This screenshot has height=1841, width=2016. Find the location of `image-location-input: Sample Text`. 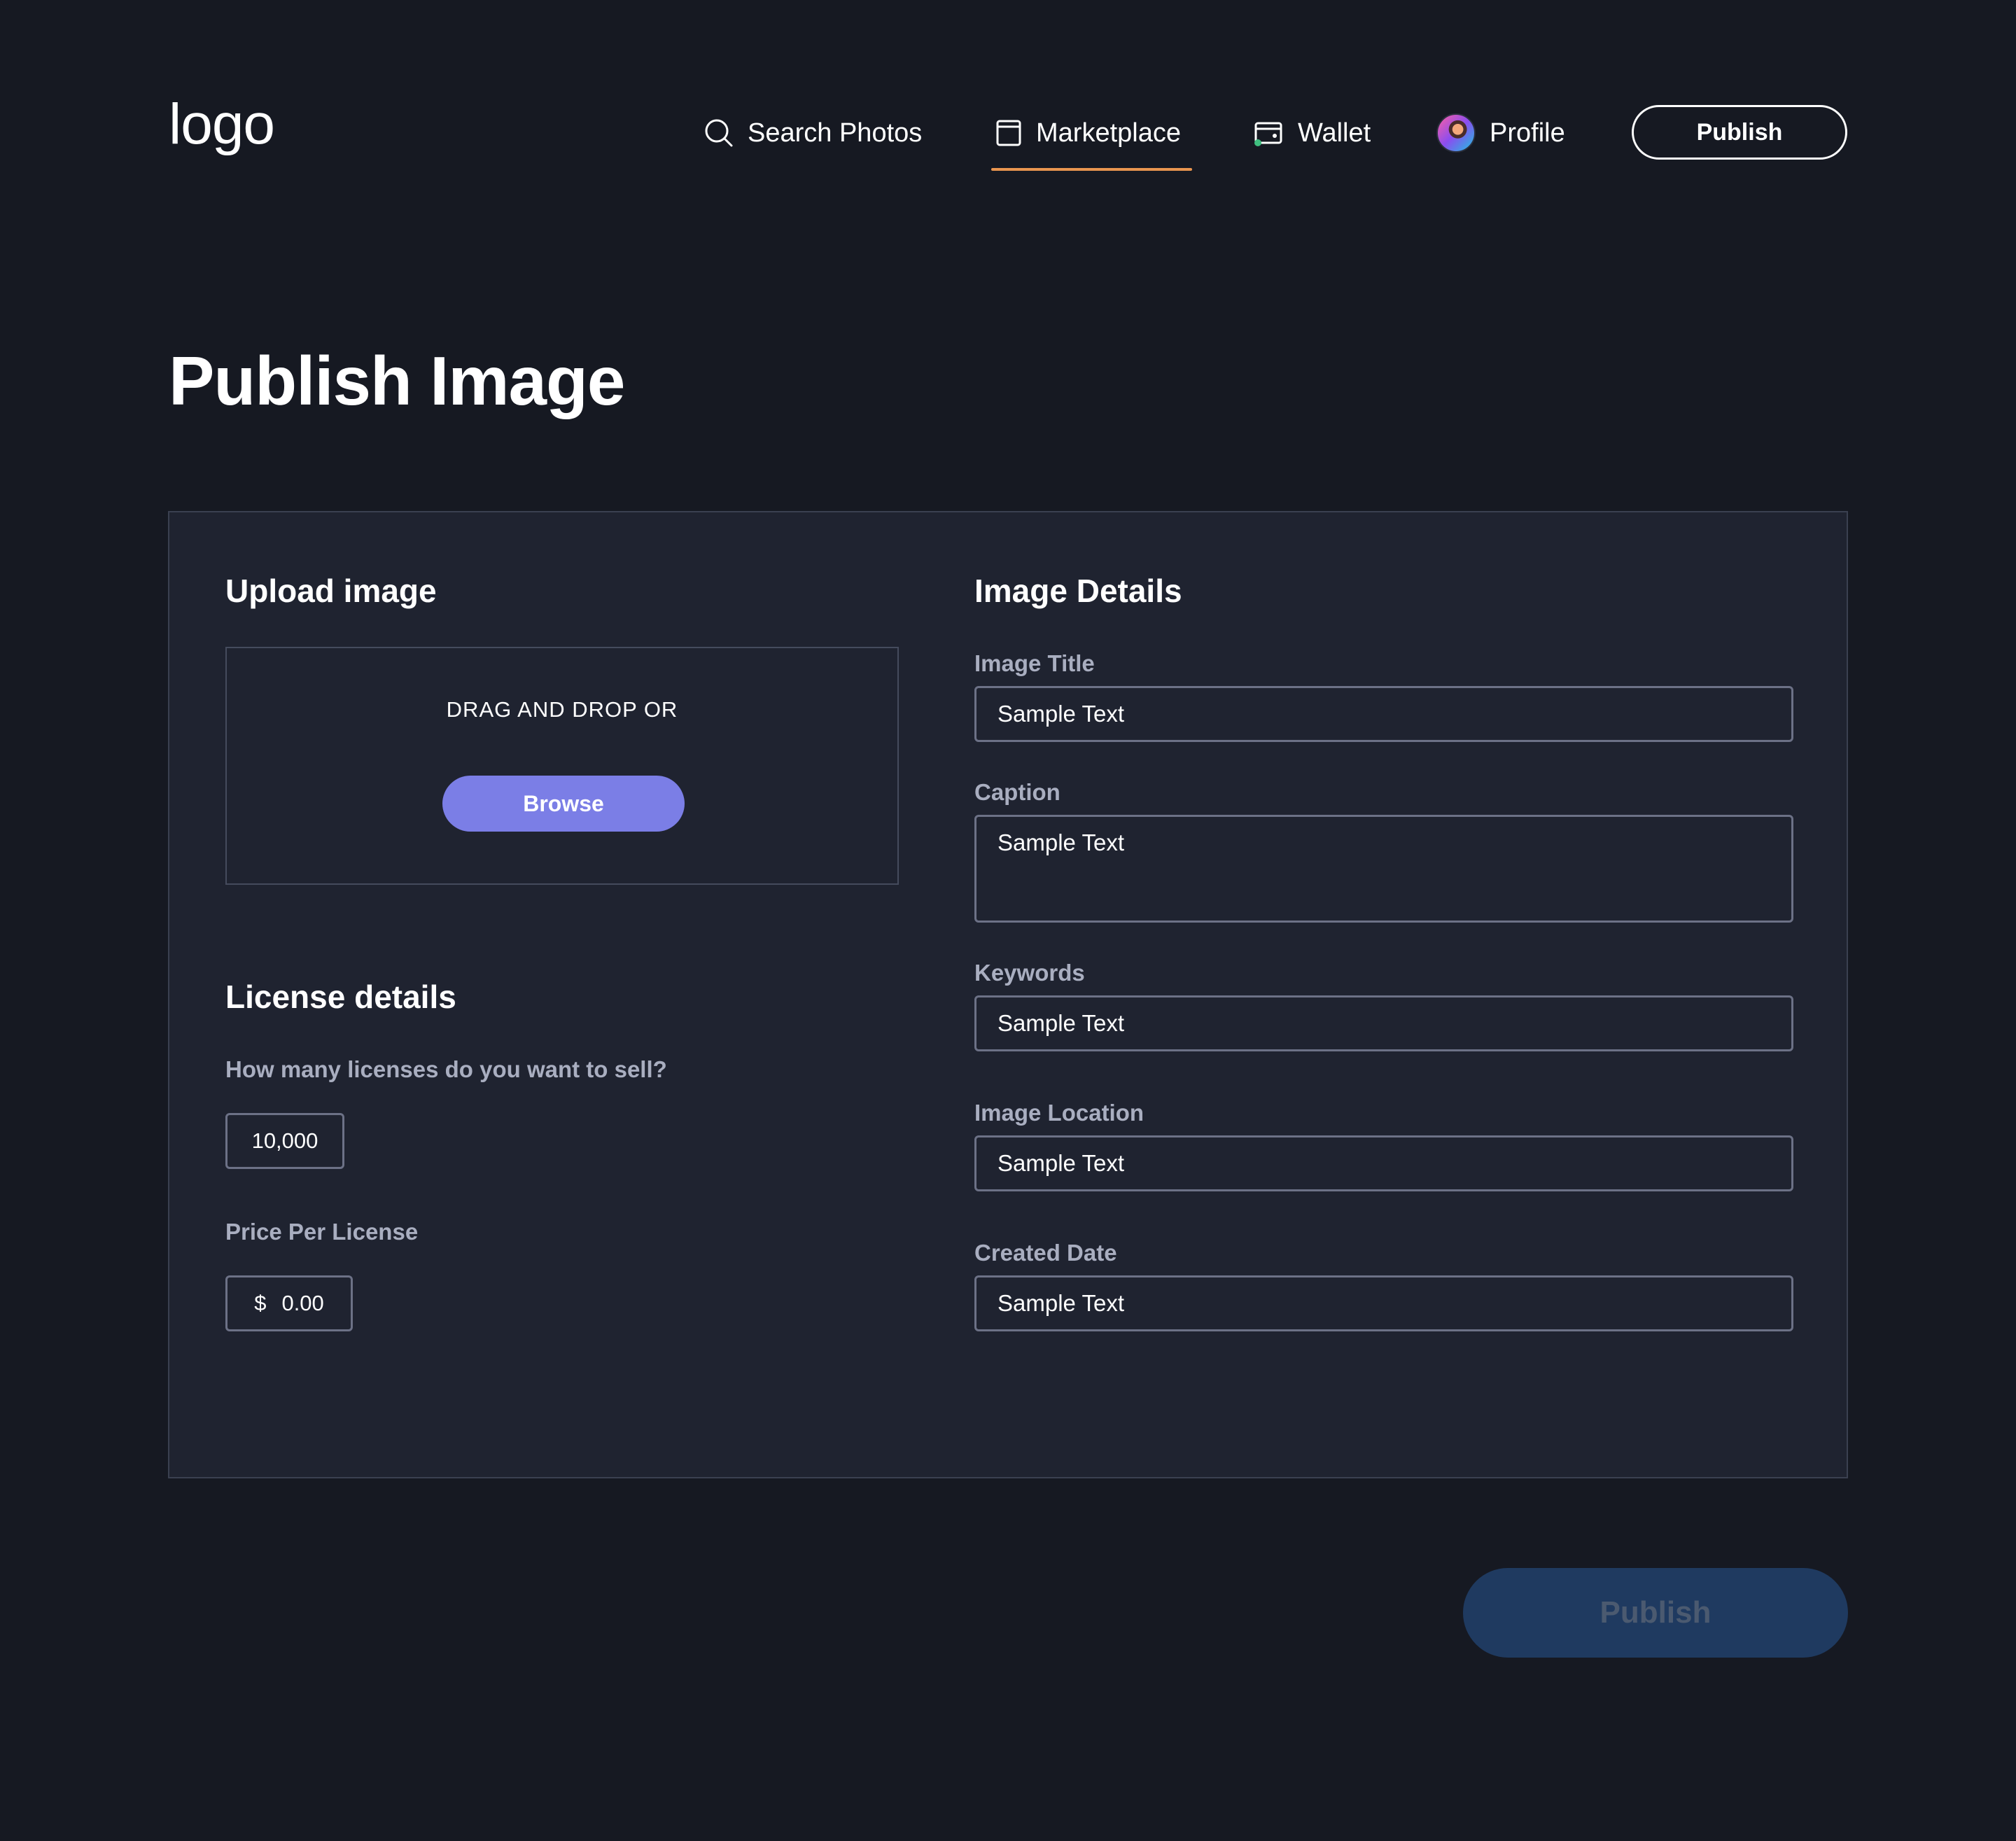

image-location-input: Sample Text is located at coordinates (1383, 1163).